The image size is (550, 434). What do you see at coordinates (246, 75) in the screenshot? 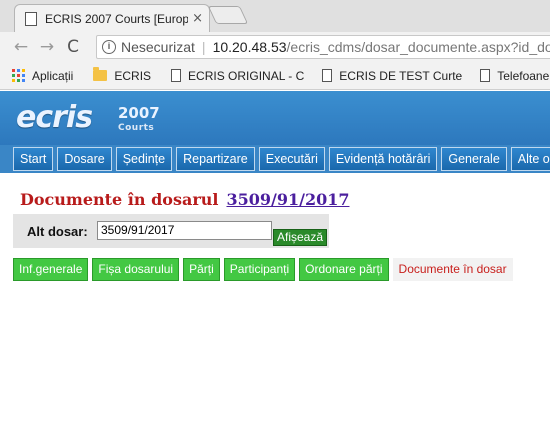
I see `bookmark-label: ECRIS ORIGINAL - C` at bounding box center [246, 75].